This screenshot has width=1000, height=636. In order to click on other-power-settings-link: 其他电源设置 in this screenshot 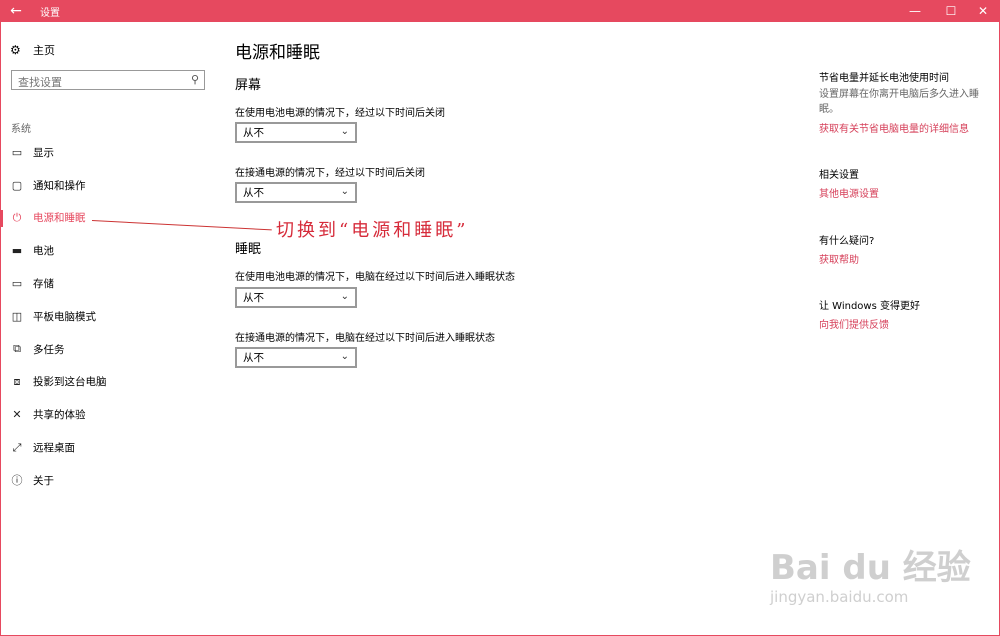, I will do `click(849, 192)`.